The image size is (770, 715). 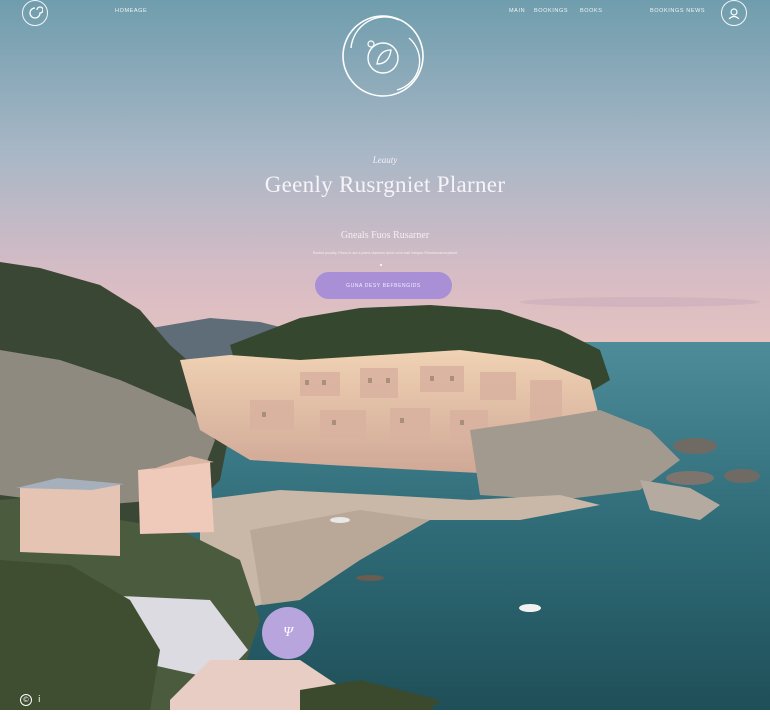 What do you see at coordinates (39, 700) in the screenshot?
I see `info-icon: i` at bounding box center [39, 700].